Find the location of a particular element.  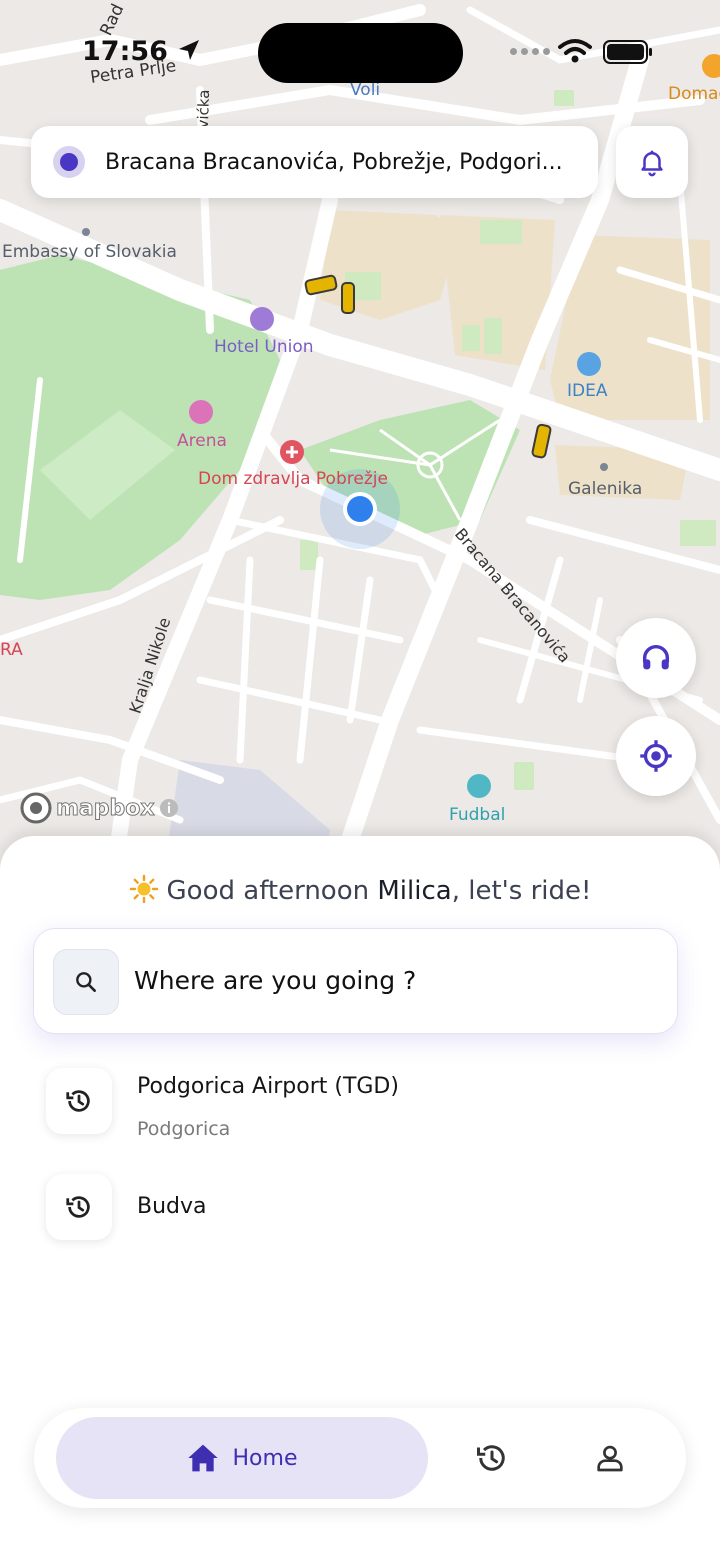

user-icon is located at coordinates (610, 1458).